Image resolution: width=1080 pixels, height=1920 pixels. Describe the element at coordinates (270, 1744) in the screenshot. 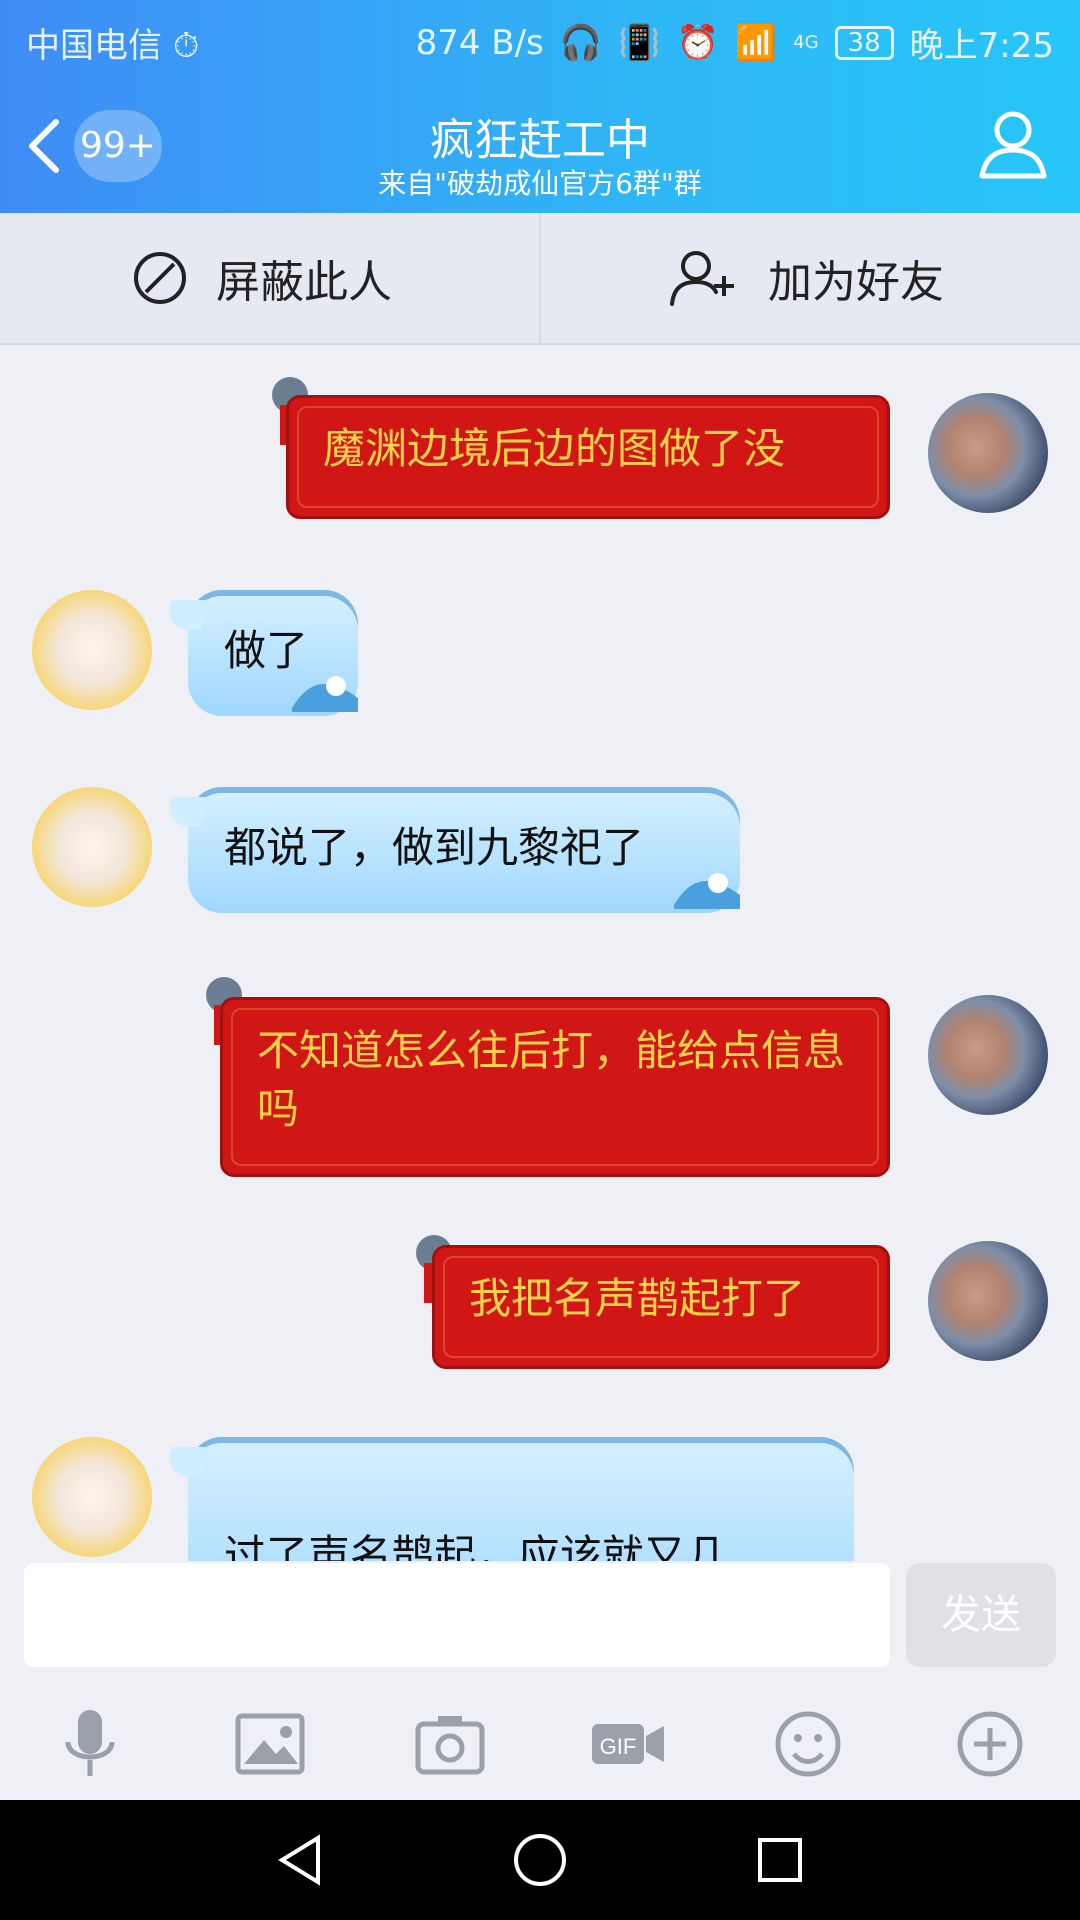

I see `image-icon` at that location.